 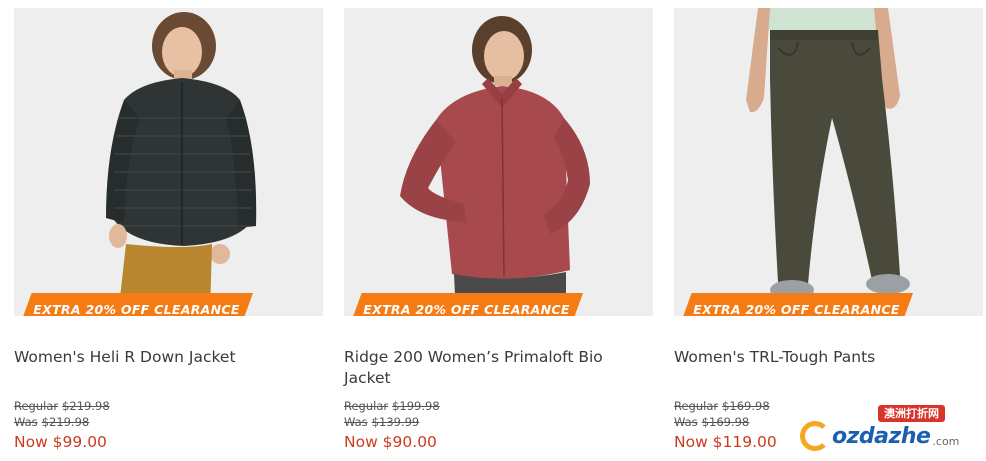 What do you see at coordinates (65, 422) in the screenshot?
I see `was-price-value: $219.98` at bounding box center [65, 422].